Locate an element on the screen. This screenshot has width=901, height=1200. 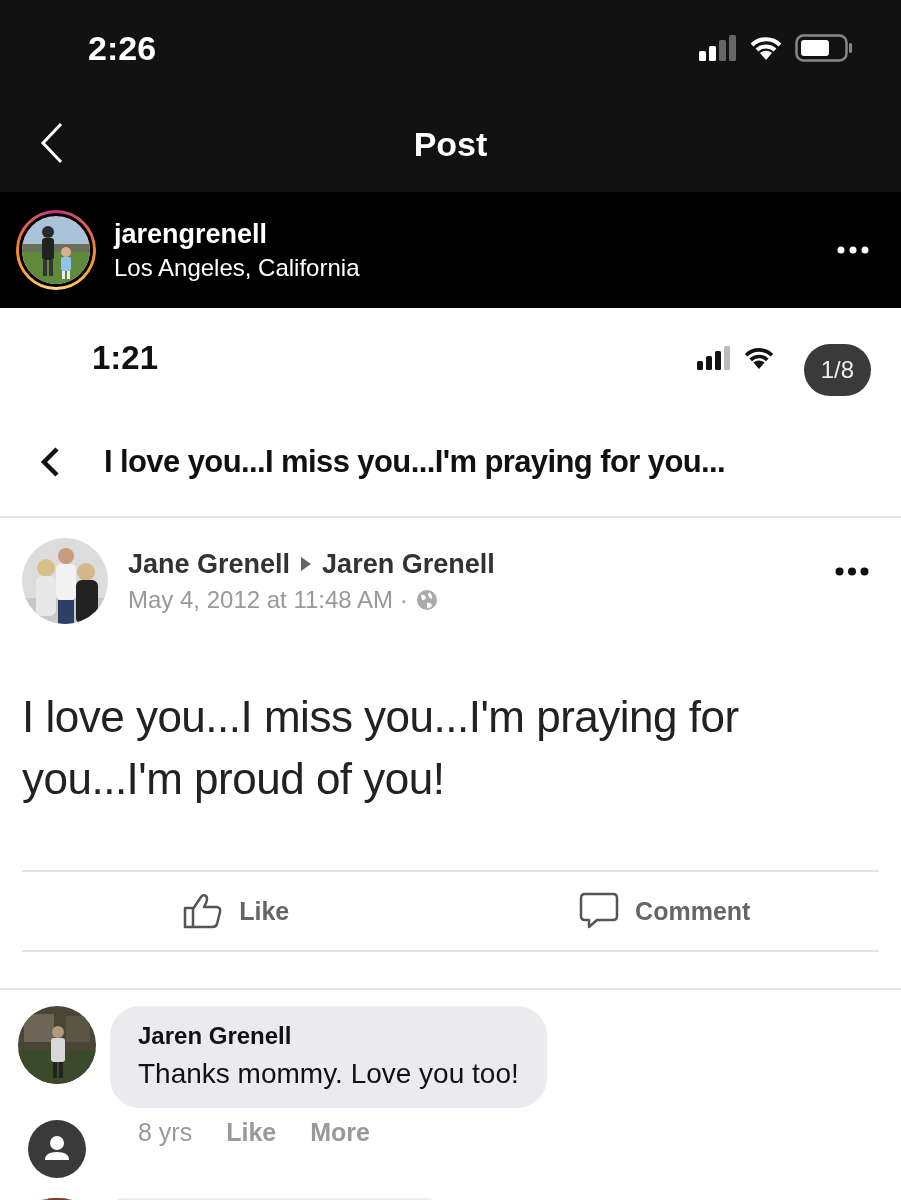
status-time: 2:26 is located at coordinates (122, 48).